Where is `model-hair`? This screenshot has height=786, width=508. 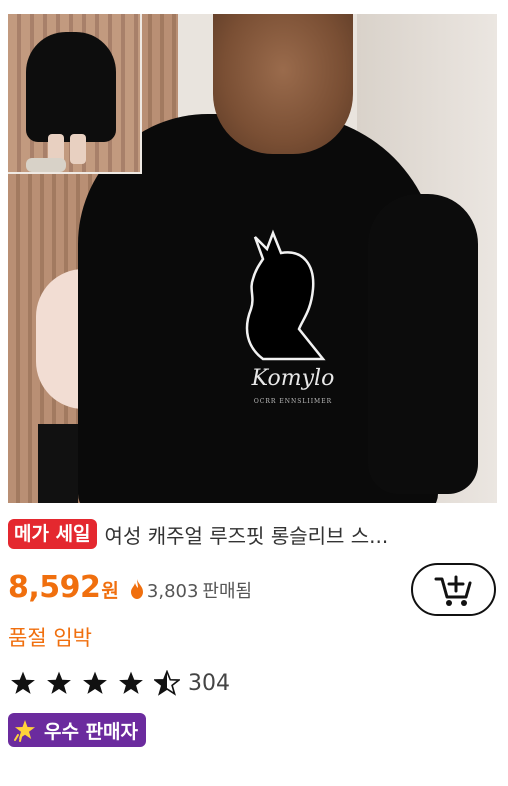
model-hair is located at coordinates (283, 84).